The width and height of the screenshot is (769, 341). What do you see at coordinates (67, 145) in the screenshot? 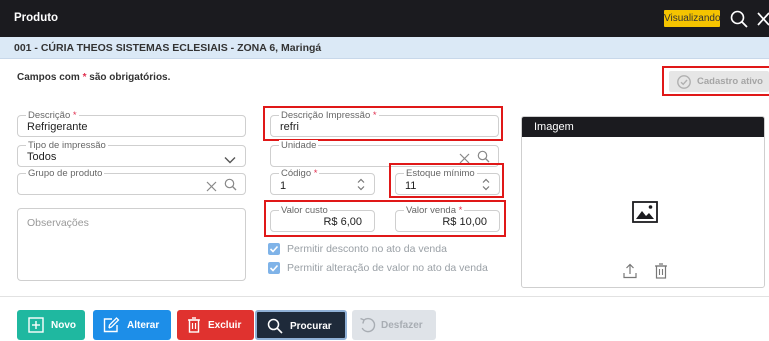
I see `tipo-impressao-label: Tipo de impressão` at bounding box center [67, 145].